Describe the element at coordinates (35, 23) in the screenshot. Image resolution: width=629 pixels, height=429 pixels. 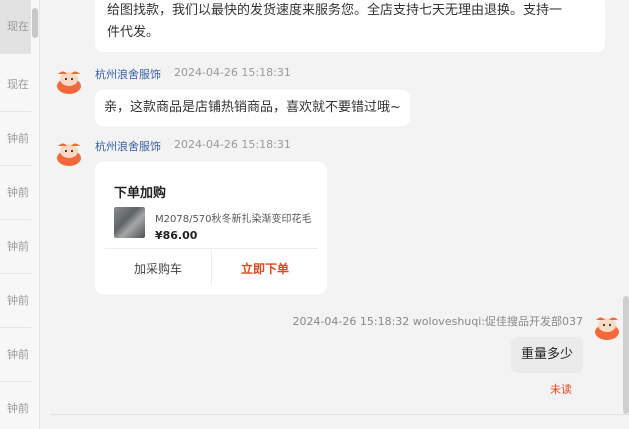
I see `list-scrollbar` at that location.